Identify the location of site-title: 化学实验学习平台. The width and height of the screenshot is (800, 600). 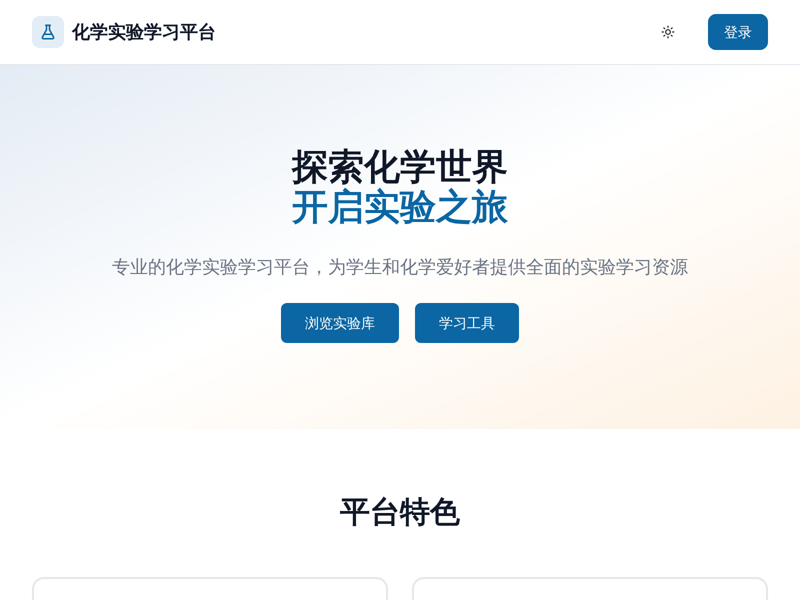
(144, 32).